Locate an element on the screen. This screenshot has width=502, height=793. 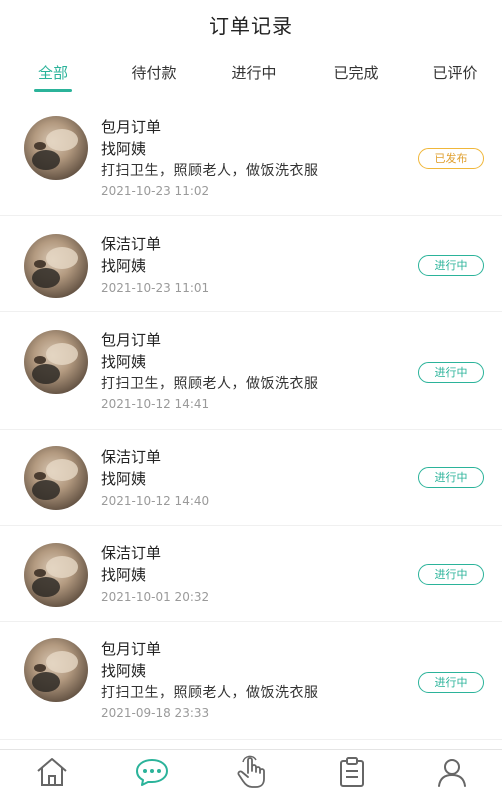
nav-profile is located at coordinates (452, 772).